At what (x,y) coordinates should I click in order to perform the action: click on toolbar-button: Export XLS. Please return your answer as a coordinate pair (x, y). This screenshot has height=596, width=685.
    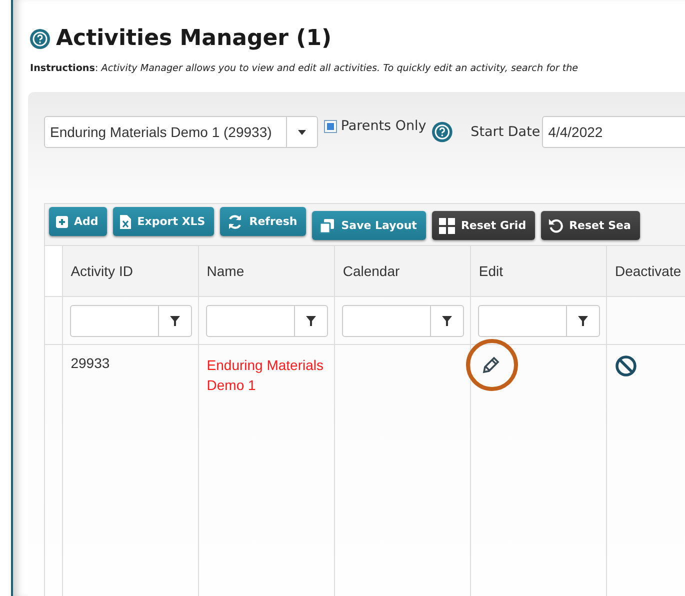
    Looking at the image, I should click on (163, 221).